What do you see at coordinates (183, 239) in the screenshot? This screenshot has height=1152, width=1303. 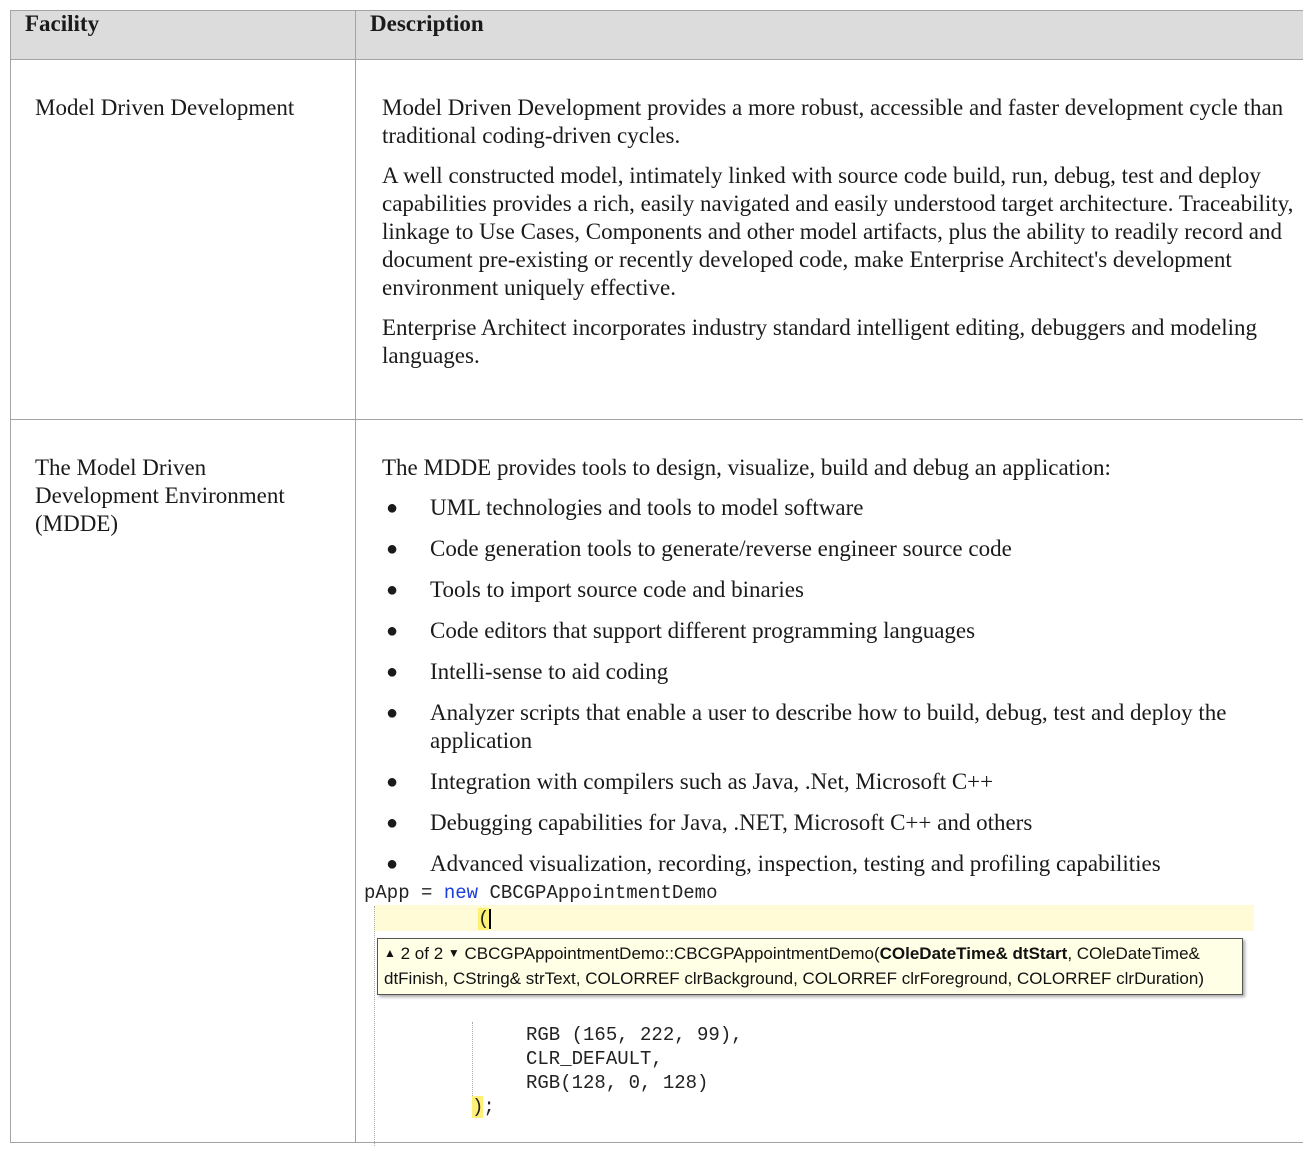 I see `facility-cell: Model Driven Development` at bounding box center [183, 239].